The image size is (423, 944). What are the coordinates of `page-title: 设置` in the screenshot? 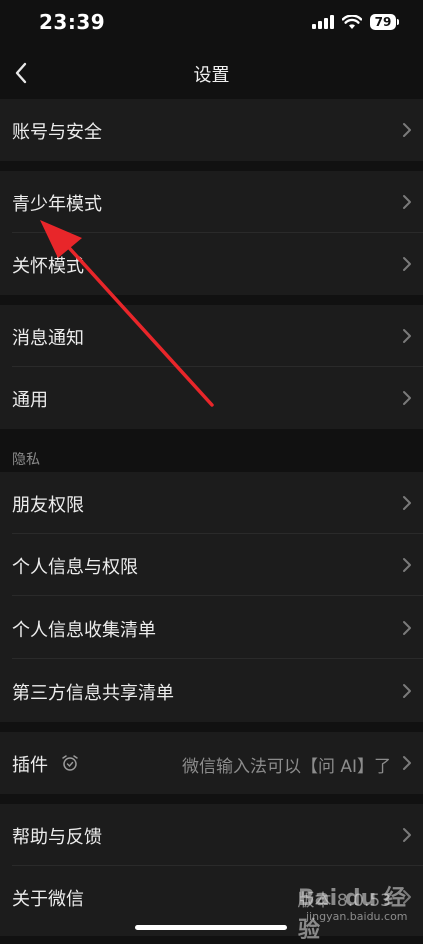 It's located at (211, 75).